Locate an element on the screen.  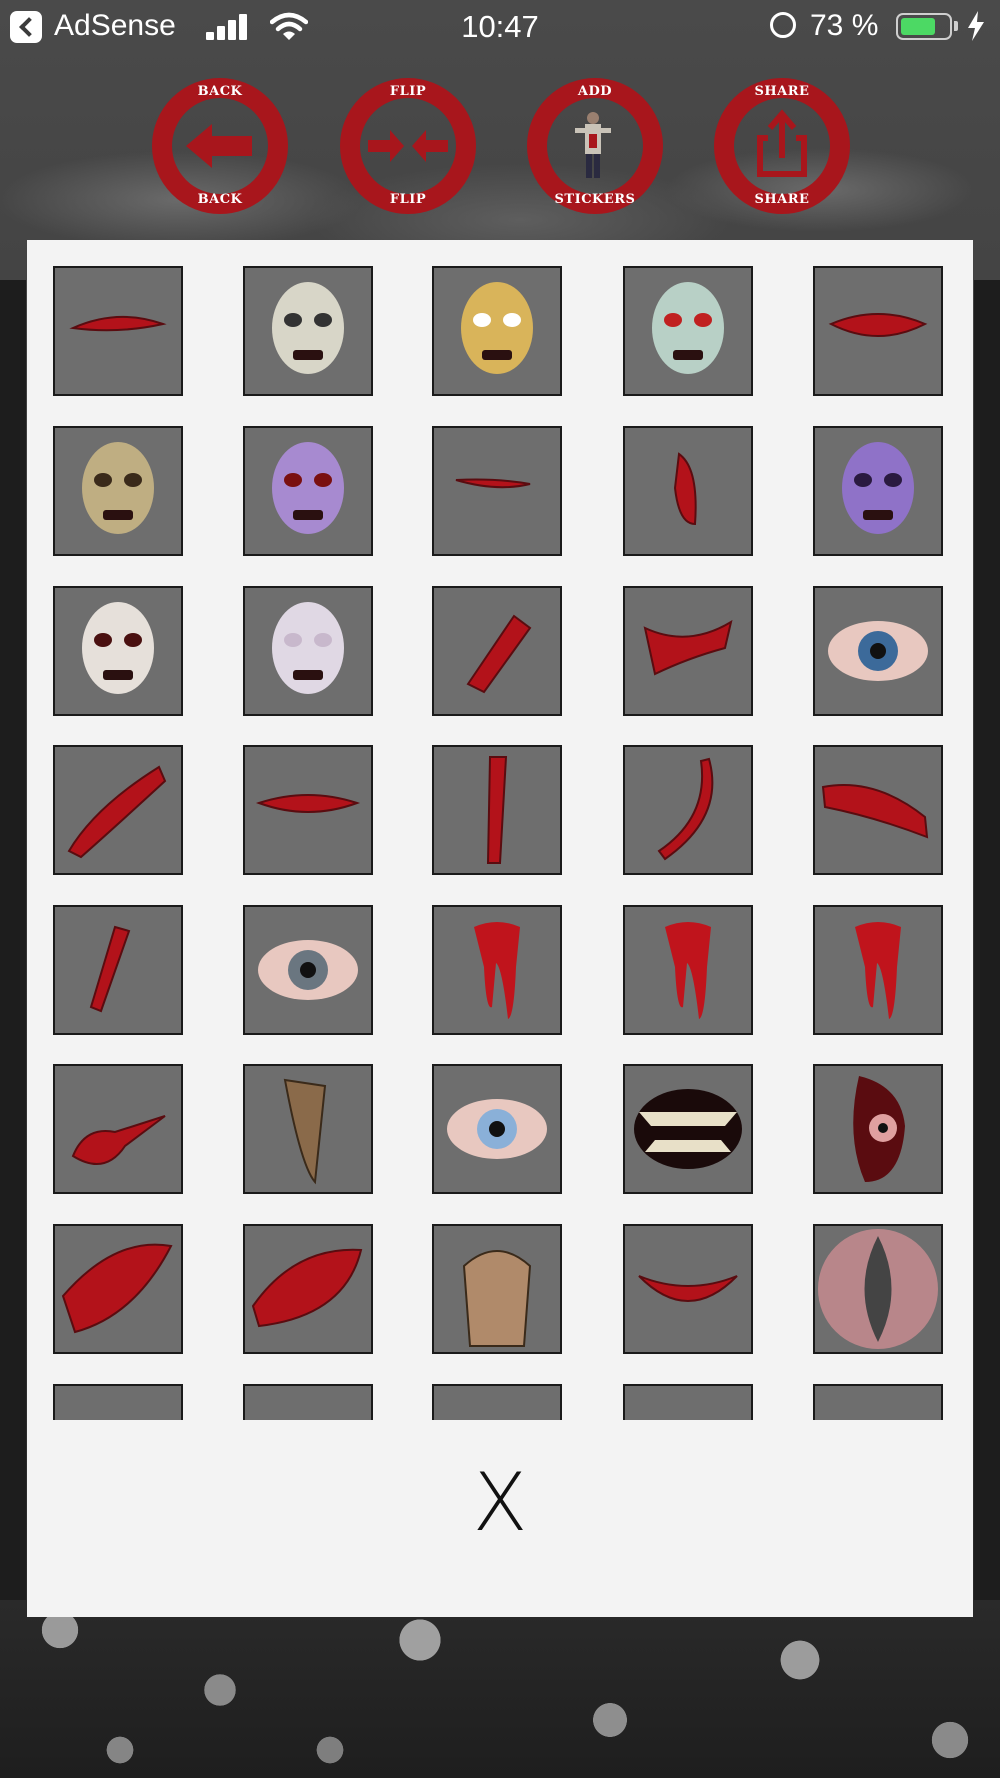
lens-5-icon is located at coordinates (878, 1403).